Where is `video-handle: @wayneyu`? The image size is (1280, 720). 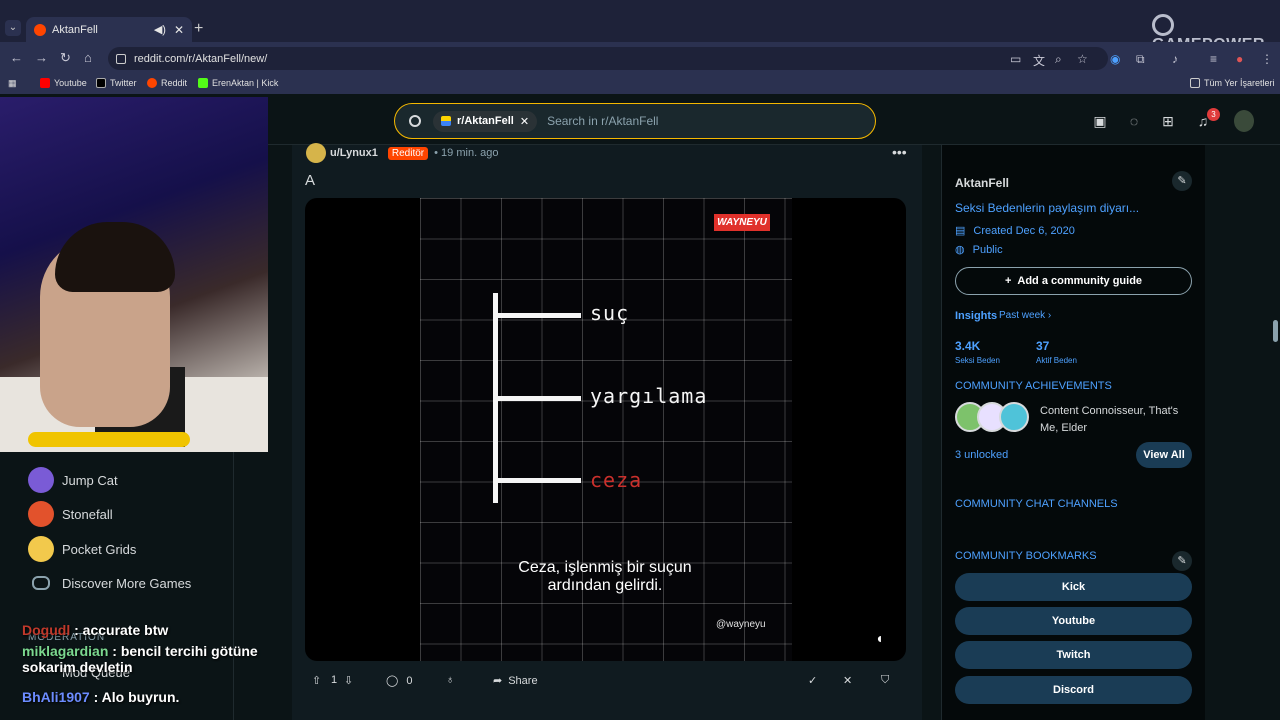
video-handle: @wayneyu is located at coordinates (741, 624).